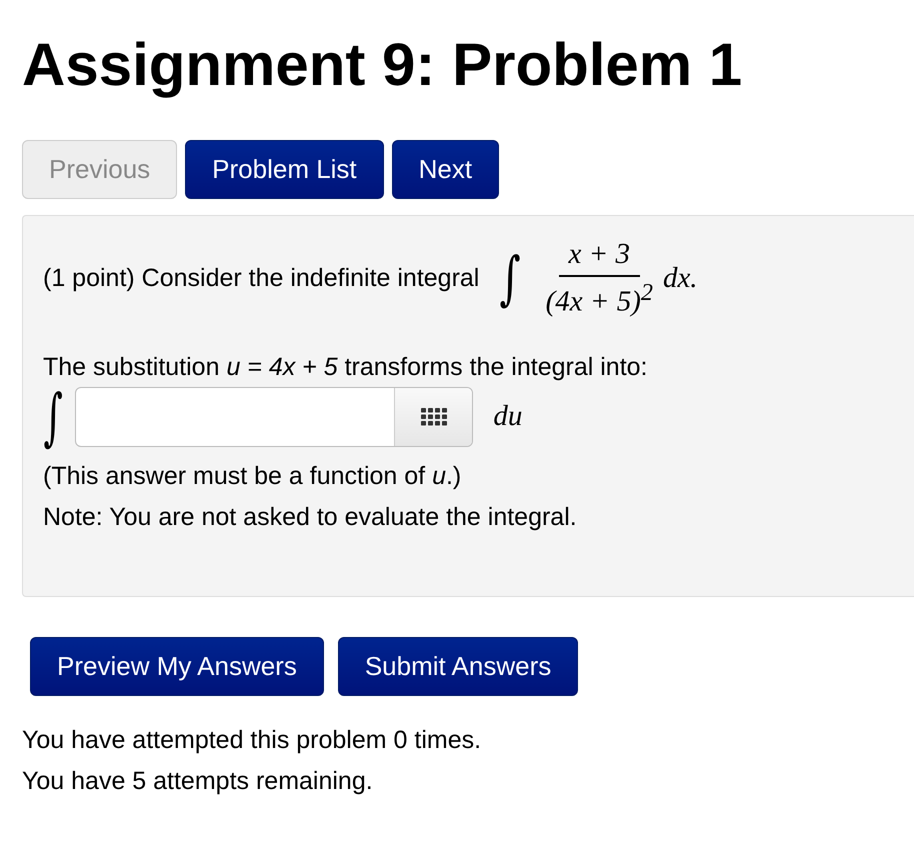 The image size is (914, 850). Describe the element at coordinates (599, 298) in the screenshot. I see `denominator: (4x + 5)$^{2}$` at that location.